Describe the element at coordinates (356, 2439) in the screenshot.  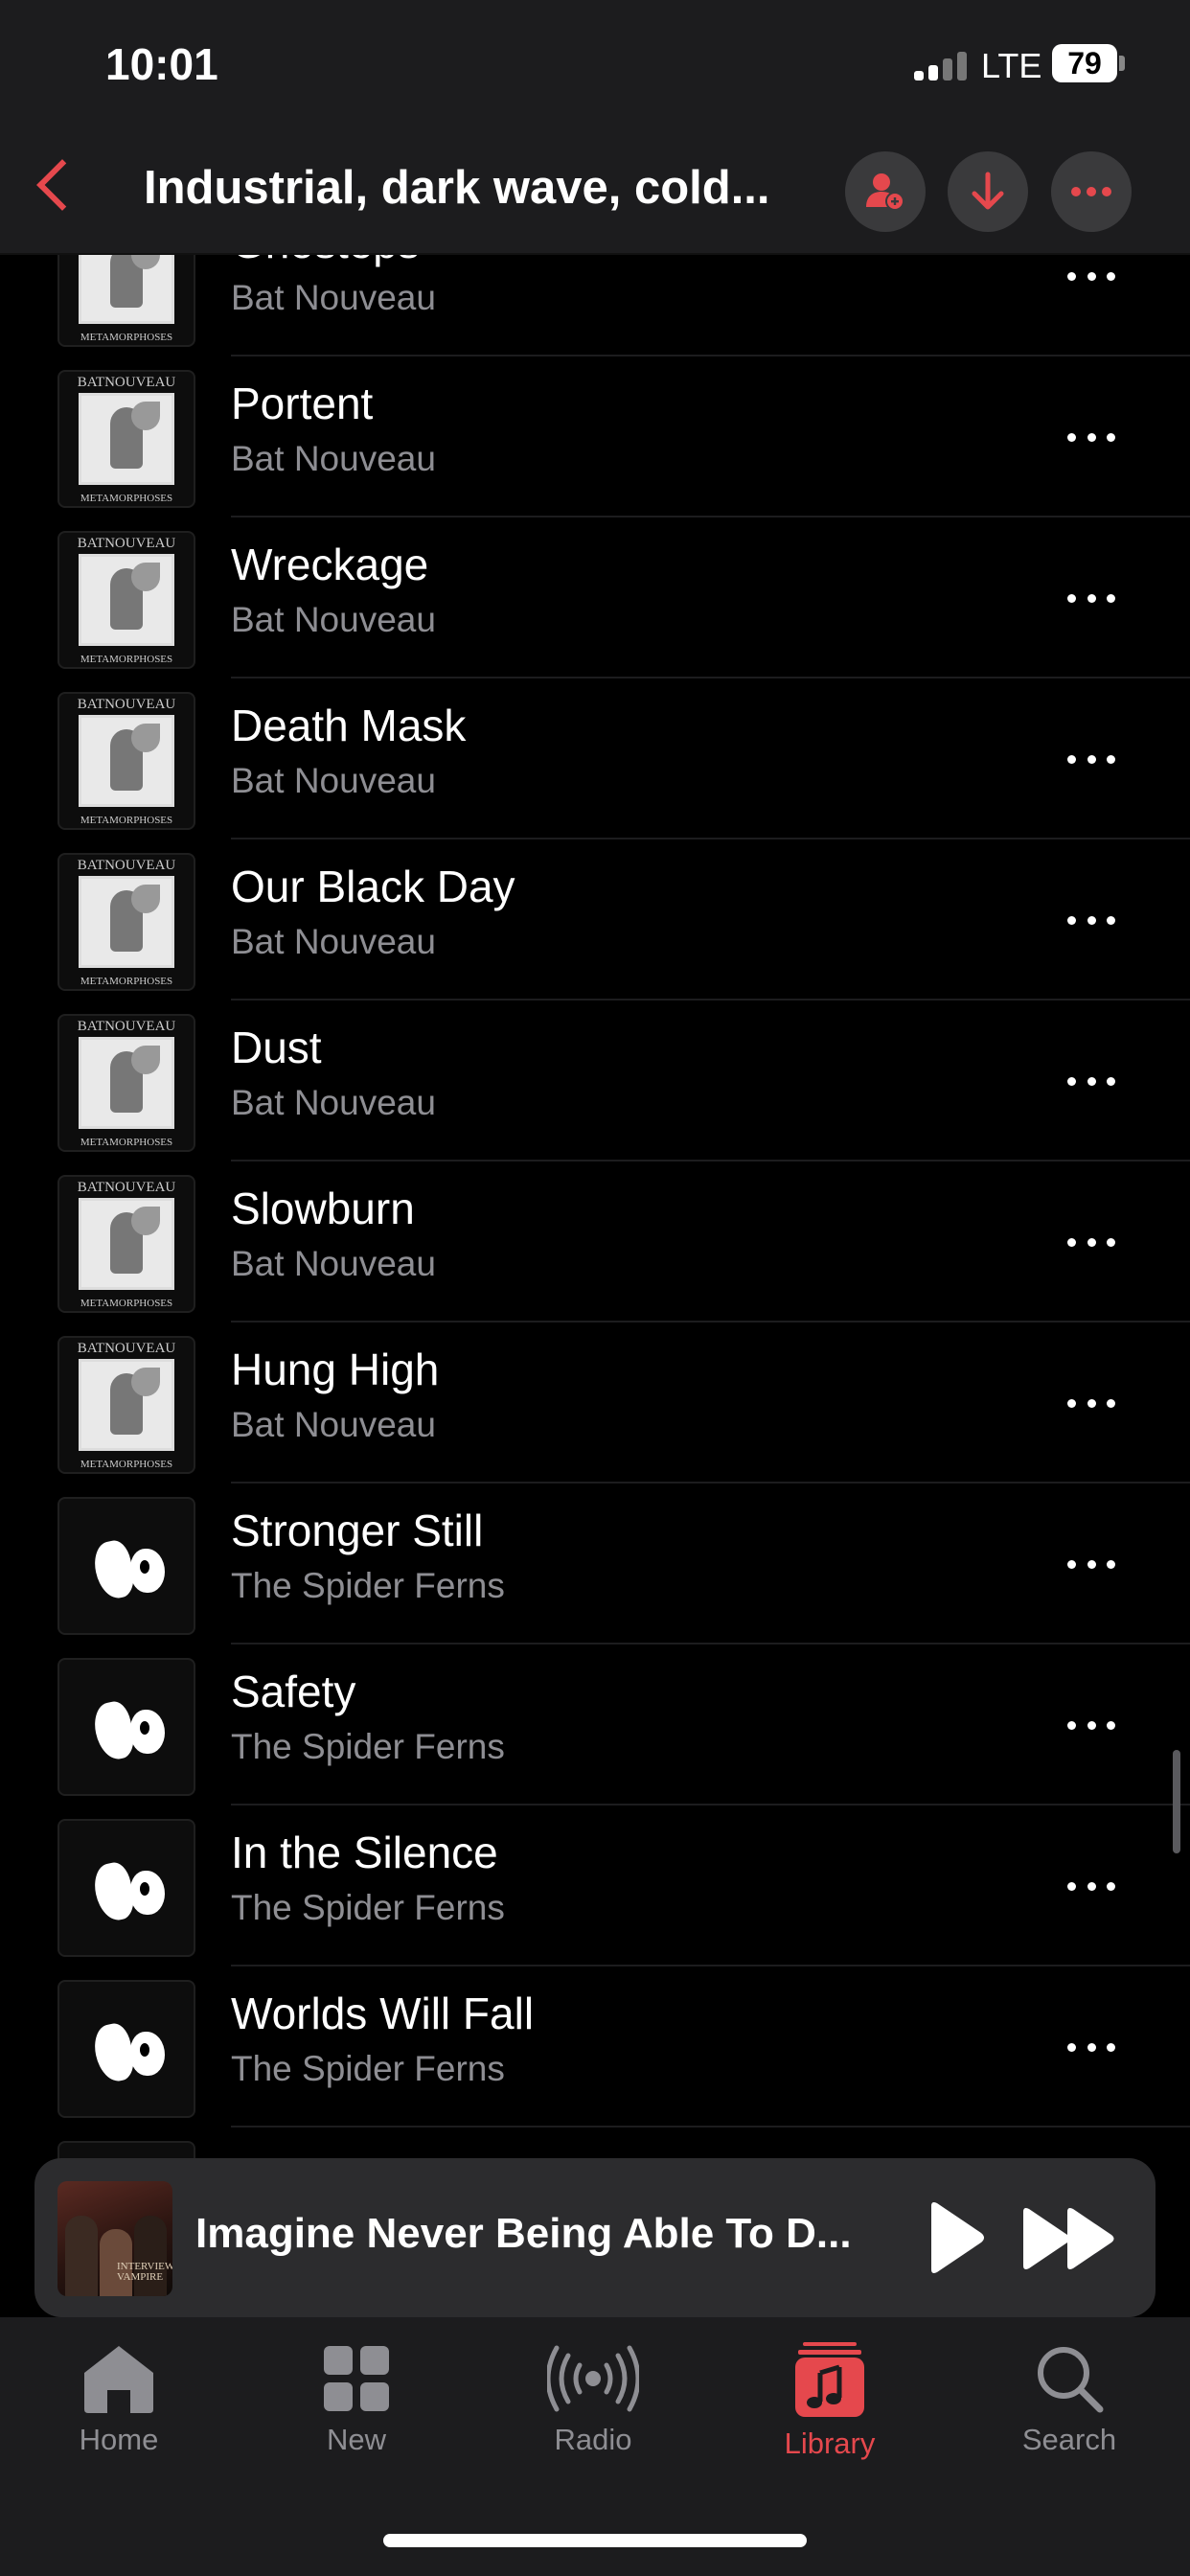
I see `tab-new-label: New` at that location.